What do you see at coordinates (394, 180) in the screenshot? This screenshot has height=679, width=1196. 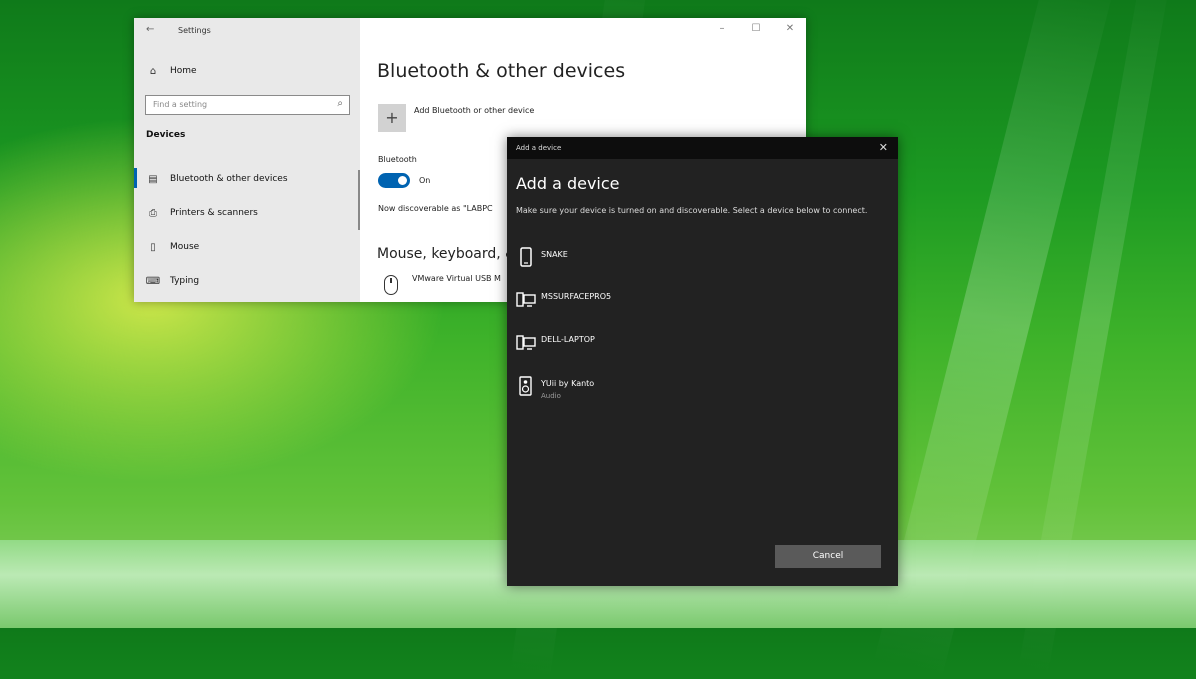 I see `bluetooth-toggle` at bounding box center [394, 180].